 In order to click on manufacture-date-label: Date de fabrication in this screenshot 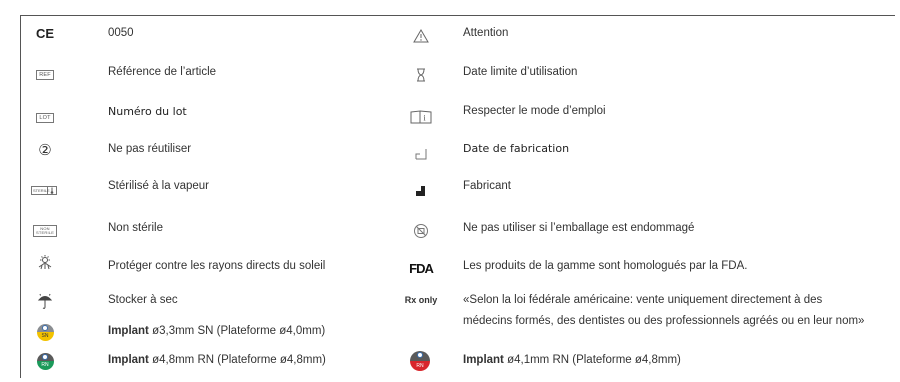, I will do `click(516, 148)`.